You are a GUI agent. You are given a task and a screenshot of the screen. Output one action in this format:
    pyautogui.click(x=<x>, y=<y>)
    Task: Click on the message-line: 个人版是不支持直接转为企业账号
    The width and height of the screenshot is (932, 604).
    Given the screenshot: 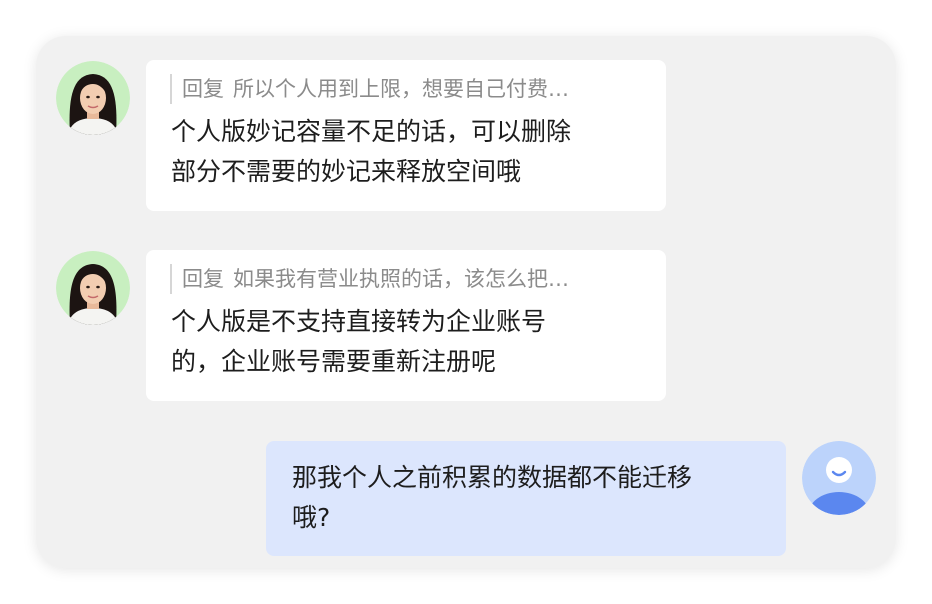 What is the action you would take?
    pyautogui.click(x=359, y=321)
    